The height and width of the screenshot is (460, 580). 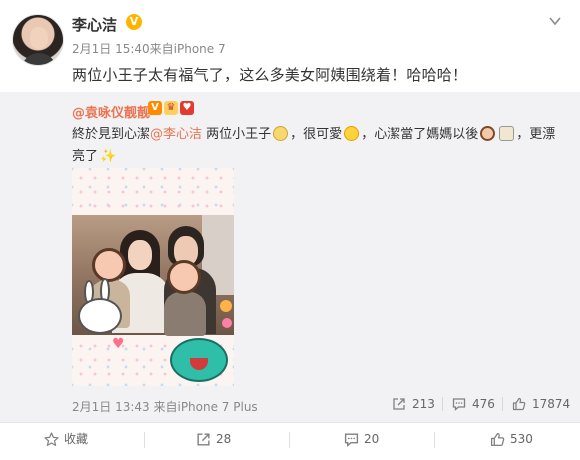 What do you see at coordinates (39, 59) in the screenshot?
I see `avatar-shirt` at bounding box center [39, 59].